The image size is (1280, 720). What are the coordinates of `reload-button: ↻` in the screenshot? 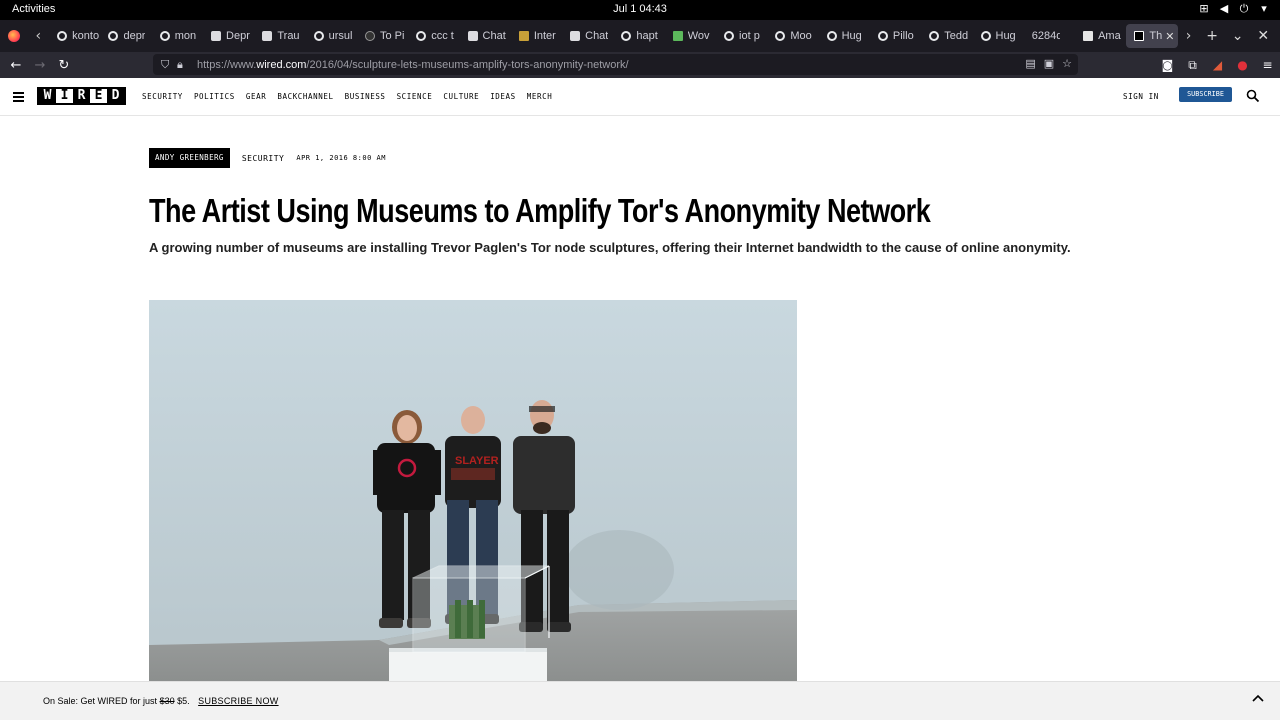 It's located at (64, 65).